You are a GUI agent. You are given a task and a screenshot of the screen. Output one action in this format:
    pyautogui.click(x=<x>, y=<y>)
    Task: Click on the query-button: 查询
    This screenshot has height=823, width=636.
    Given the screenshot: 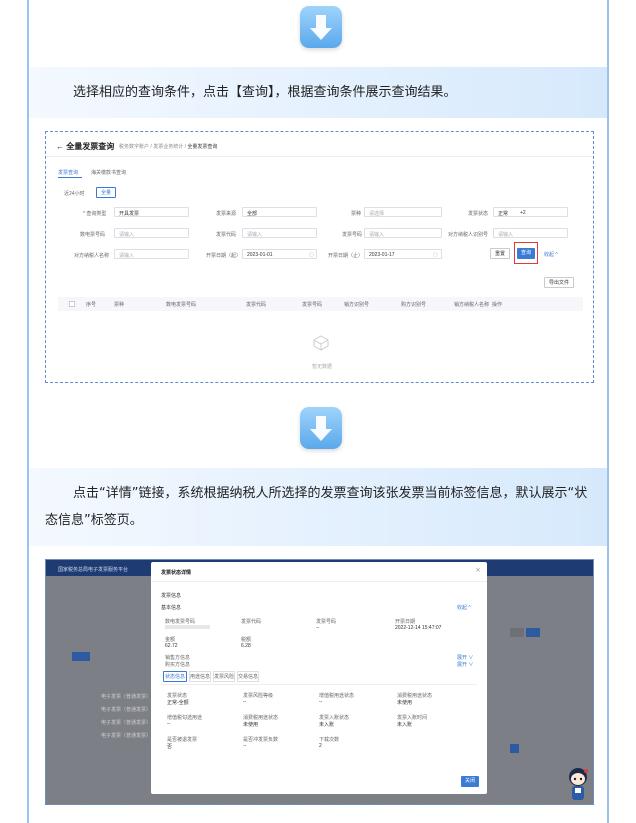 What is the action you would take?
    pyautogui.click(x=526, y=253)
    